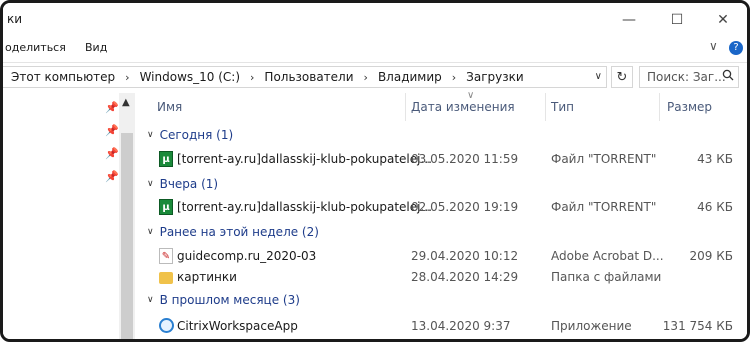  What do you see at coordinates (61, 216) in the screenshot?
I see `navigation-pane: 📌 📌 📌 📌` at bounding box center [61, 216].